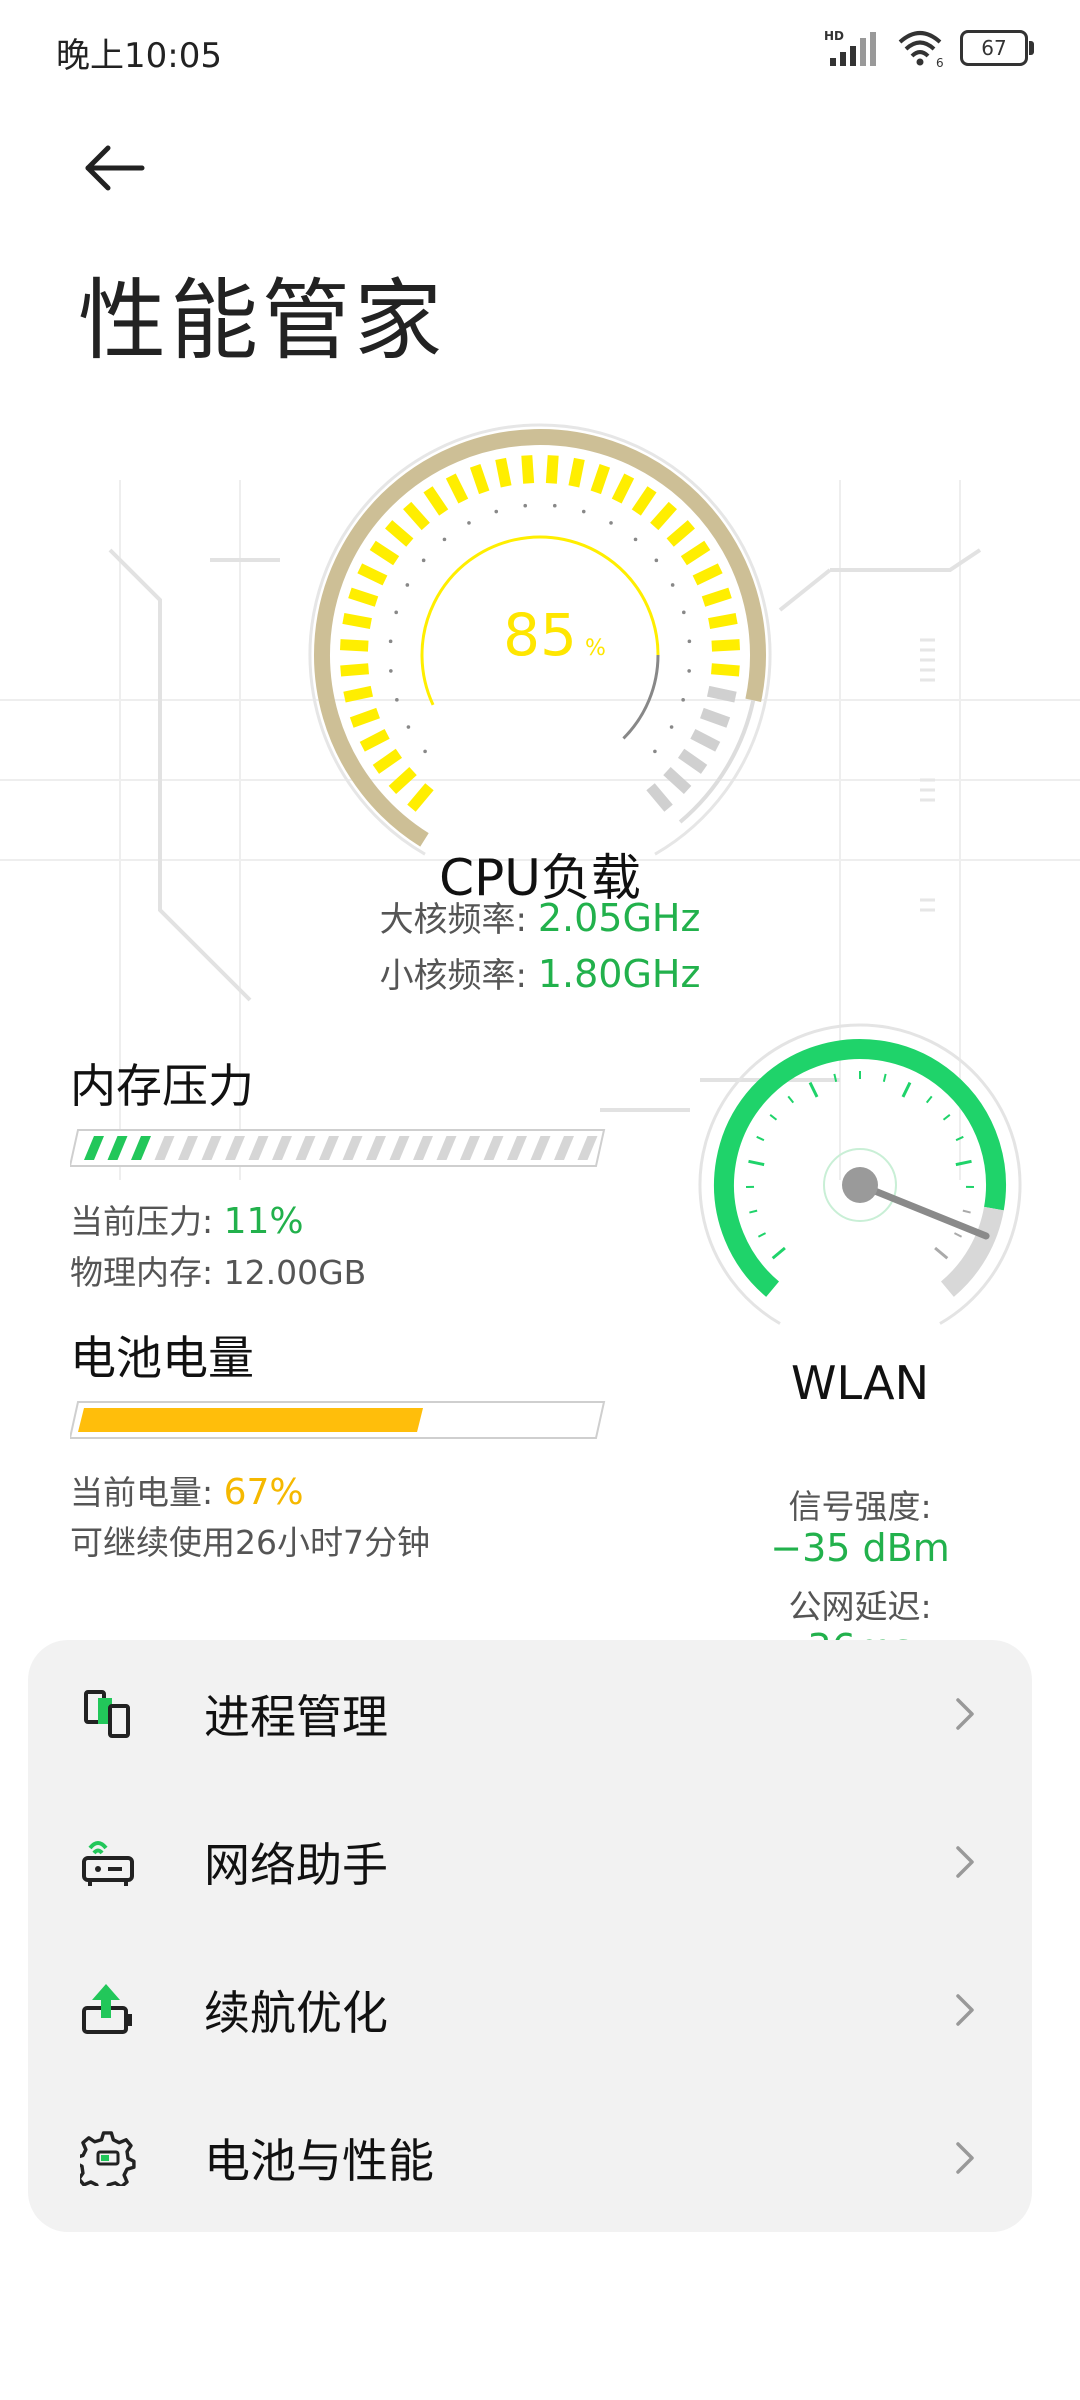 The image size is (1080, 2400). What do you see at coordinates (263, 1221) in the screenshot?
I see `pressure-value: 11%` at bounding box center [263, 1221].